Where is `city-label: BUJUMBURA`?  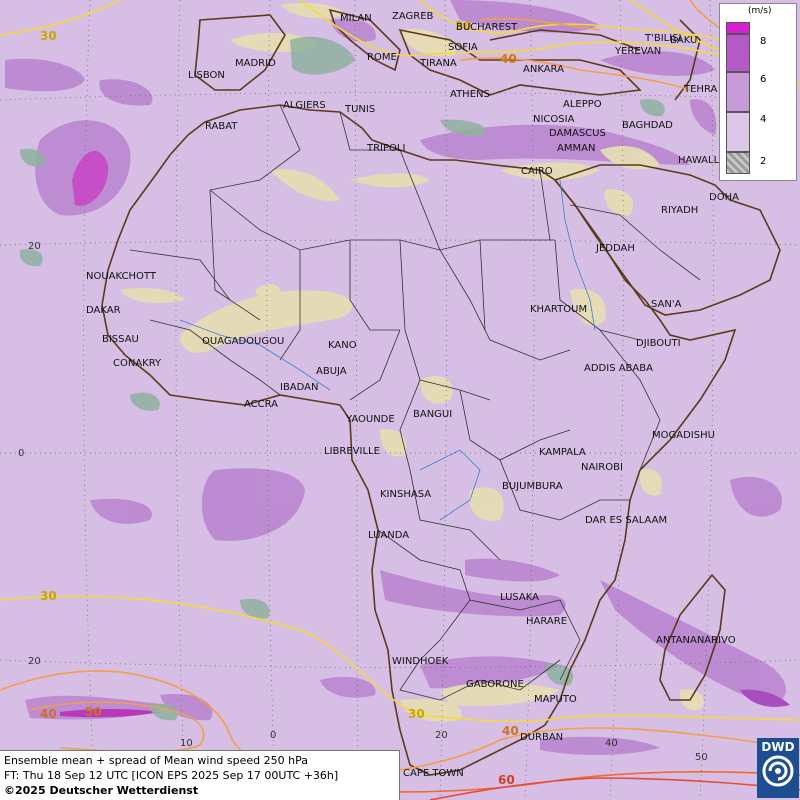 city-label: BUJUMBURA is located at coordinates (532, 486).